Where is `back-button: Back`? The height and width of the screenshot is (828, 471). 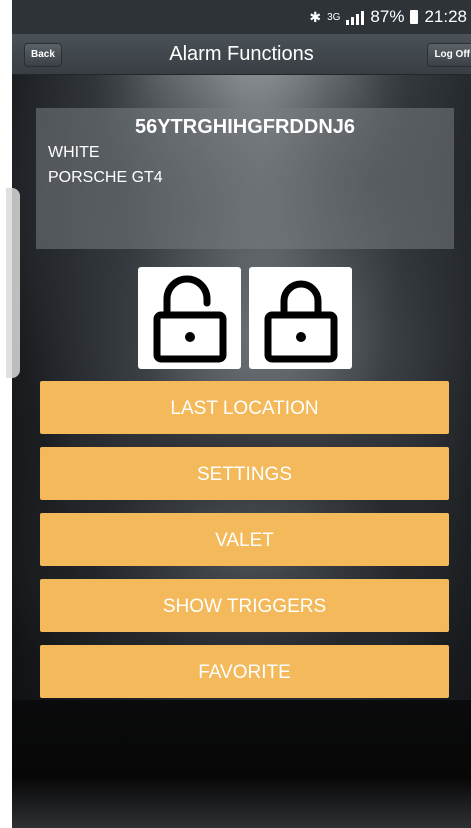
back-button: Back is located at coordinates (43, 55).